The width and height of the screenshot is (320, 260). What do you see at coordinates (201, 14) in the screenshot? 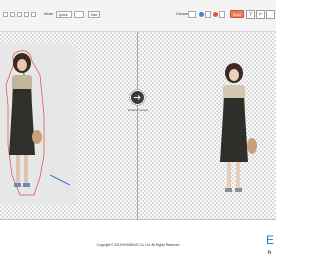
I see `zoom-in-icon` at bounding box center [201, 14].